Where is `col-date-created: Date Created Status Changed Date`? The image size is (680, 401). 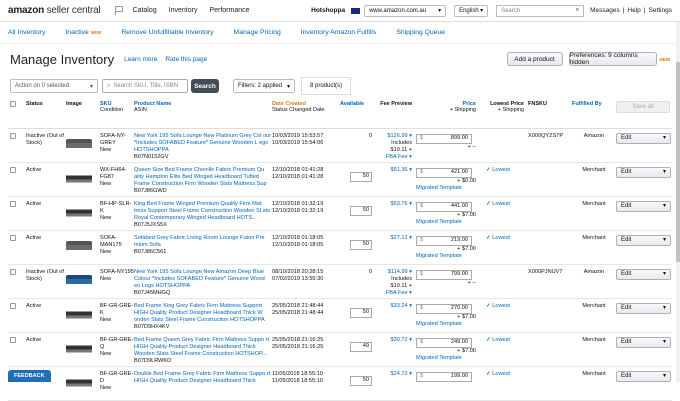
col-date-created: Date Created Status Changed Date is located at coordinates (306, 113).